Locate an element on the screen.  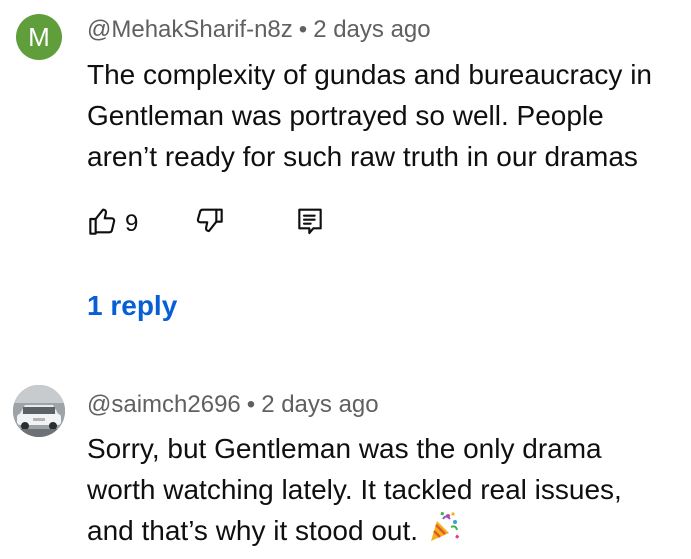
author-name: @MehakSharif-n8z is located at coordinates (190, 29).